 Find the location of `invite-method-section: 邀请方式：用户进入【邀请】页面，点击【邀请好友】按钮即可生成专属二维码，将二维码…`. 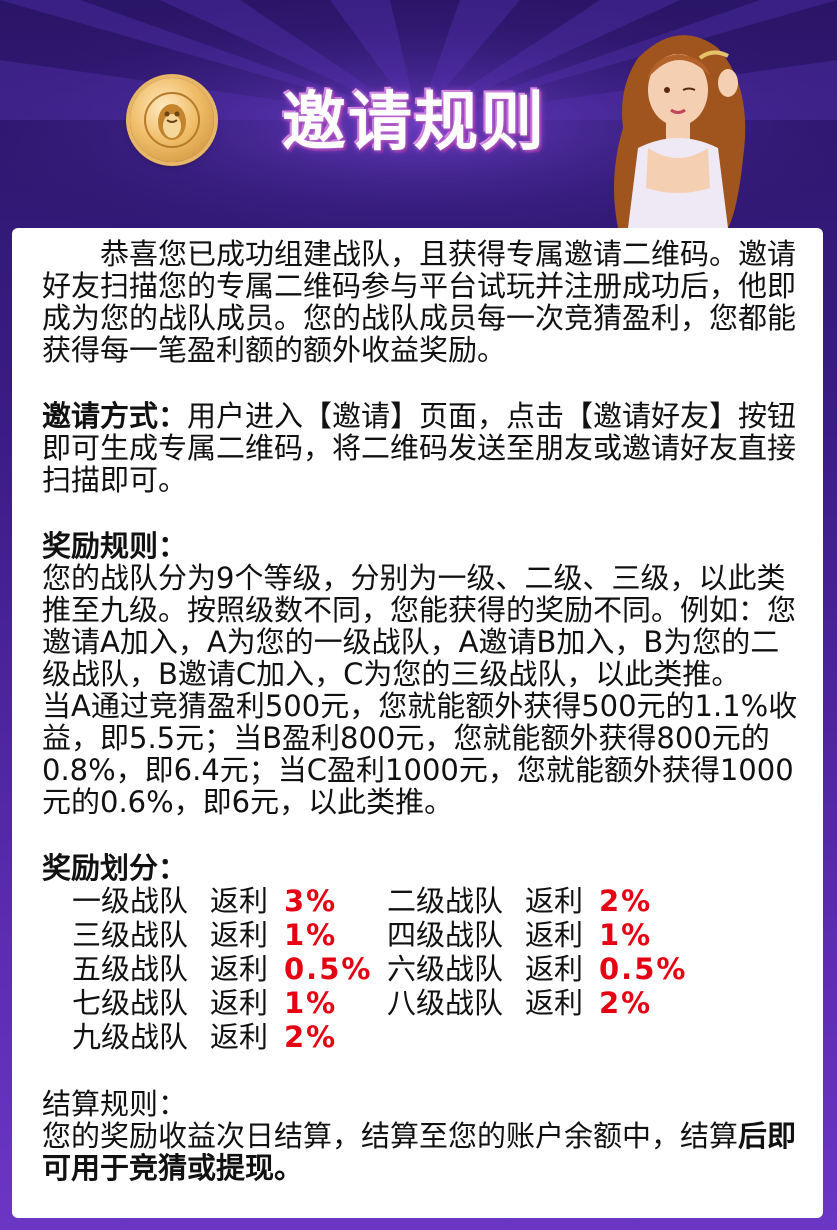

invite-method-section: 邀请方式：用户进入【邀请】页面，点击【邀请好友】按钮即可生成专属二维码，将二维码… is located at coordinates (420, 448).